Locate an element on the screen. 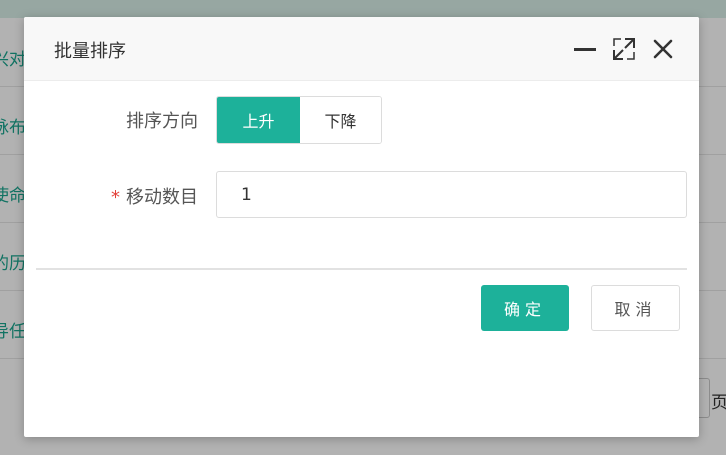 The width and height of the screenshot is (726, 455). maximize-icon is located at coordinates (624, 49).